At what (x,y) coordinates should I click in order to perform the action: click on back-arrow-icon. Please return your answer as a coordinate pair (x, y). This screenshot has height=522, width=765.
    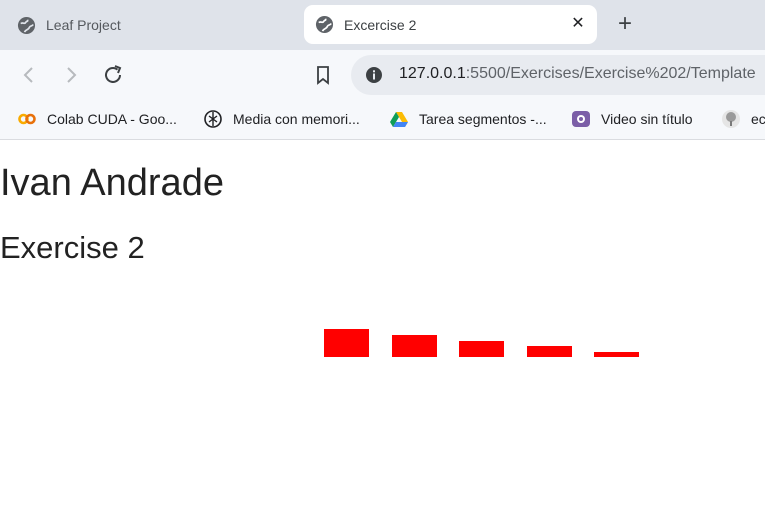
    Looking at the image, I should click on (29, 75).